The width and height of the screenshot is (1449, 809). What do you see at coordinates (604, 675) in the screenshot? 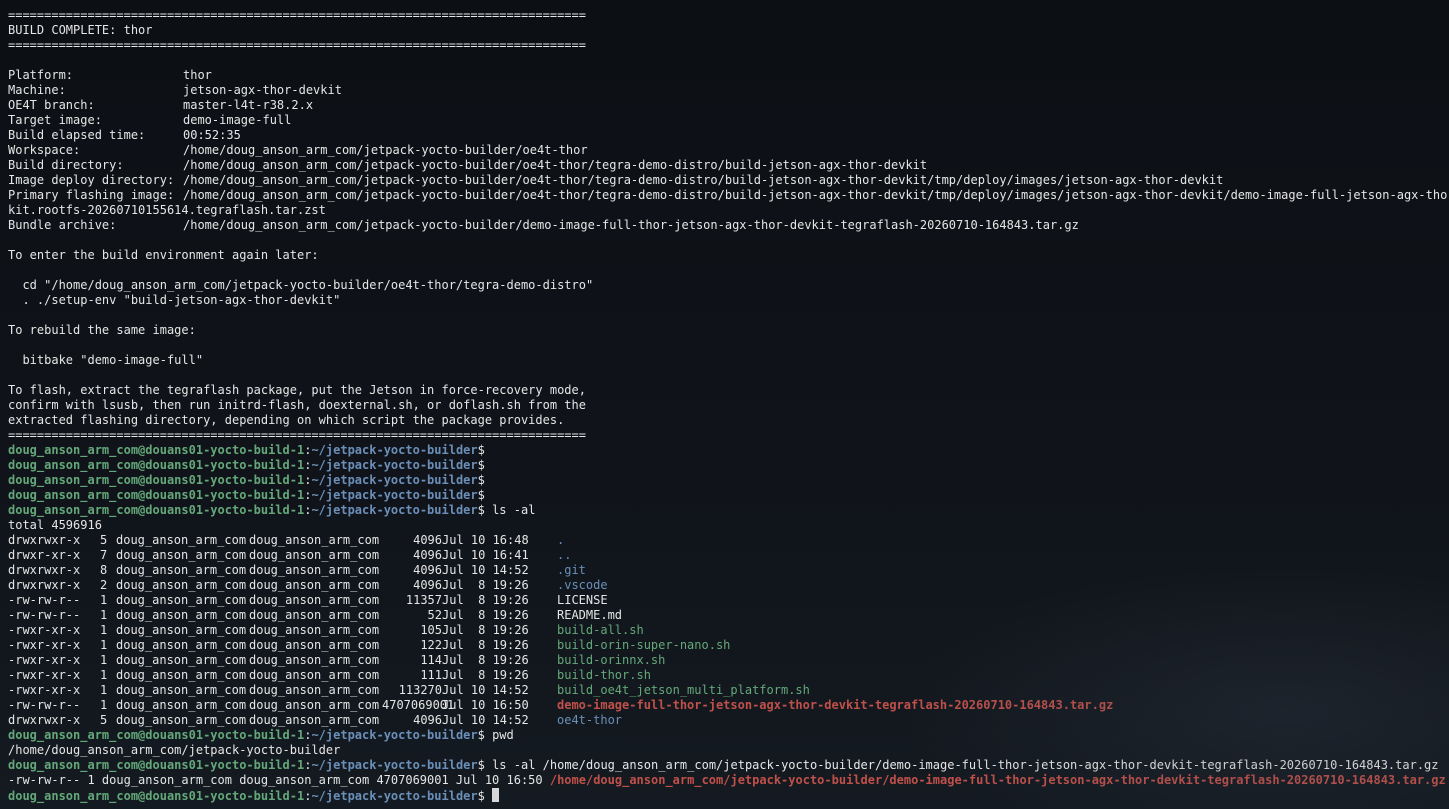
I see `ls-filename: build-thor.sh` at bounding box center [604, 675].